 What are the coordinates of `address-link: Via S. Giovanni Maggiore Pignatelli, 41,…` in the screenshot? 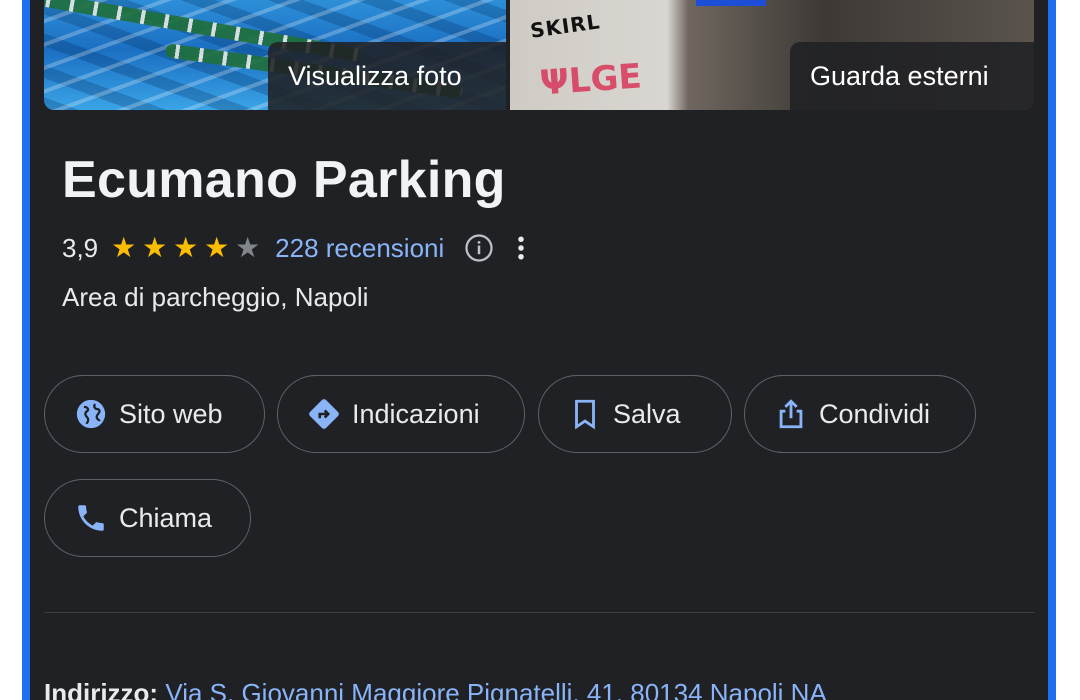 It's located at (495, 689).